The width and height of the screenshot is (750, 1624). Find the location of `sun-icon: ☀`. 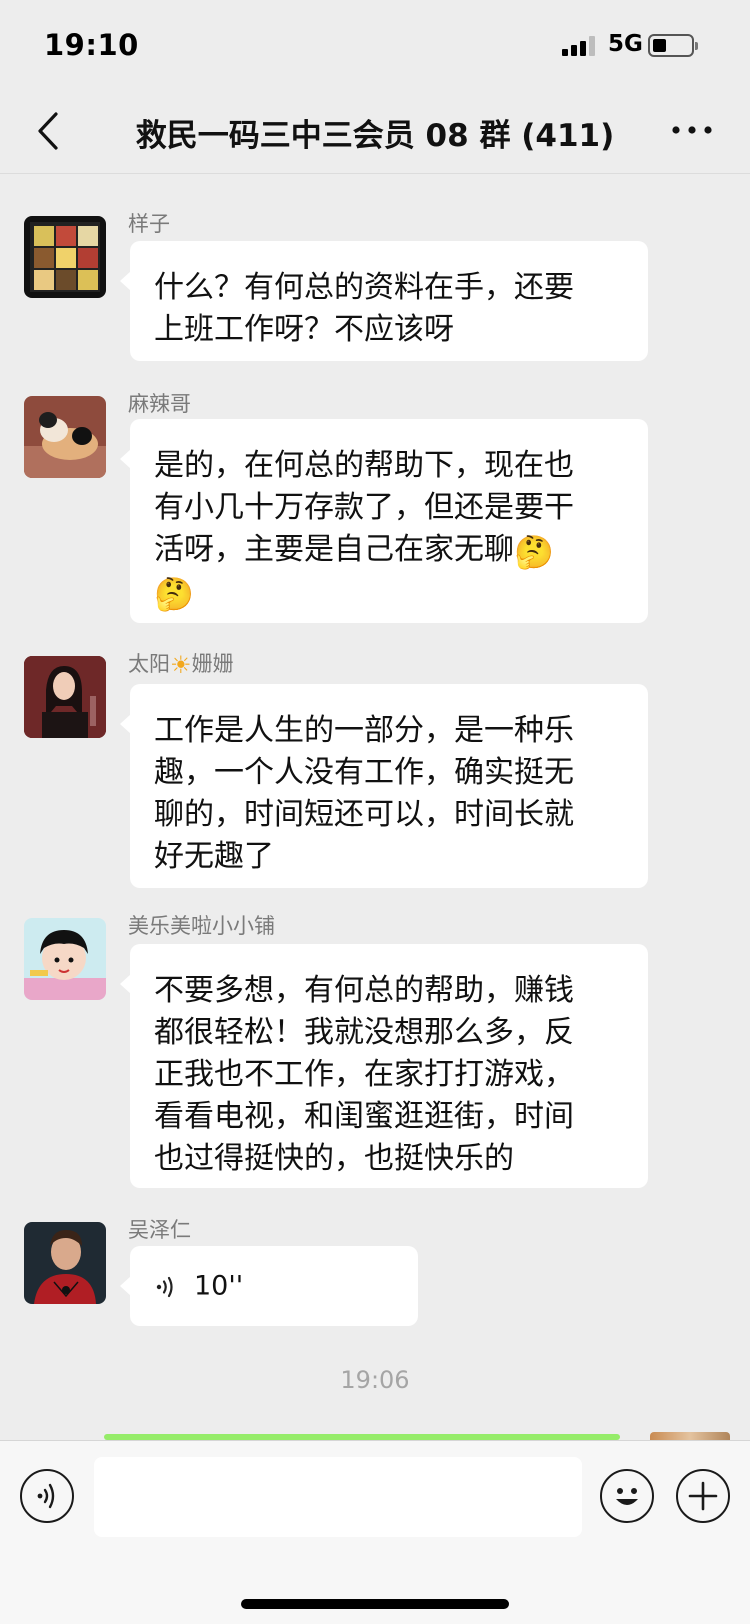

sun-icon: ☀ is located at coordinates (181, 665).